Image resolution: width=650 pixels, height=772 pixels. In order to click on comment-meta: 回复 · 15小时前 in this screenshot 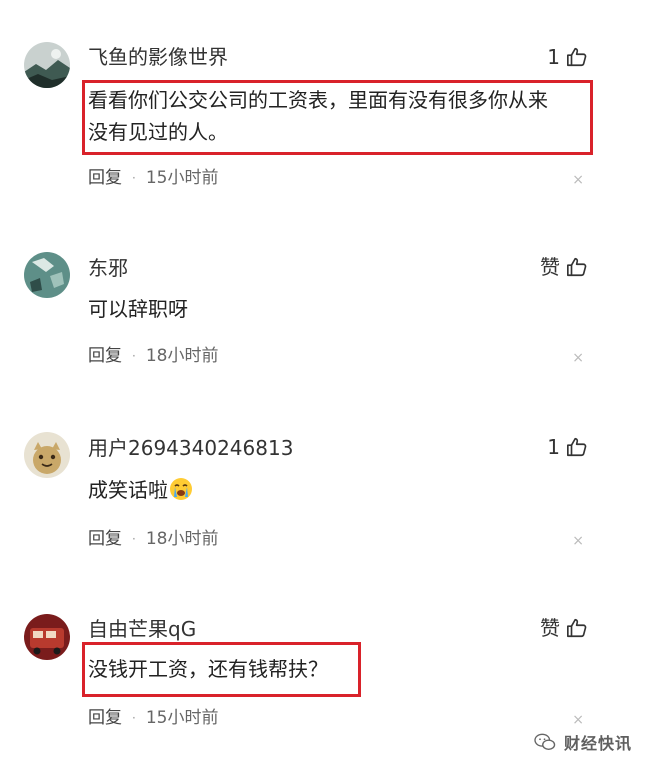, I will do `click(153, 718)`.